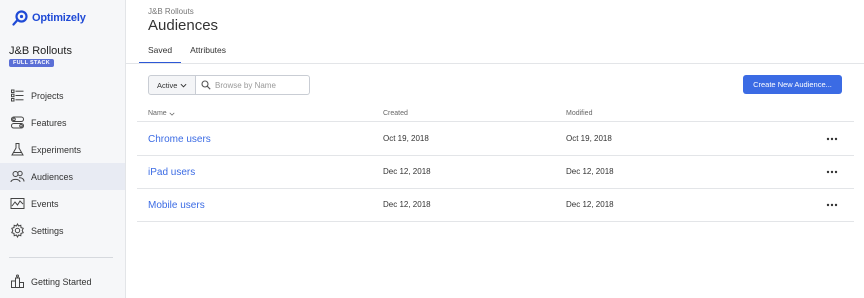 Image resolution: width=864 pixels, height=298 pixels. I want to click on sidebar-item-label: Settings, so click(47, 230).